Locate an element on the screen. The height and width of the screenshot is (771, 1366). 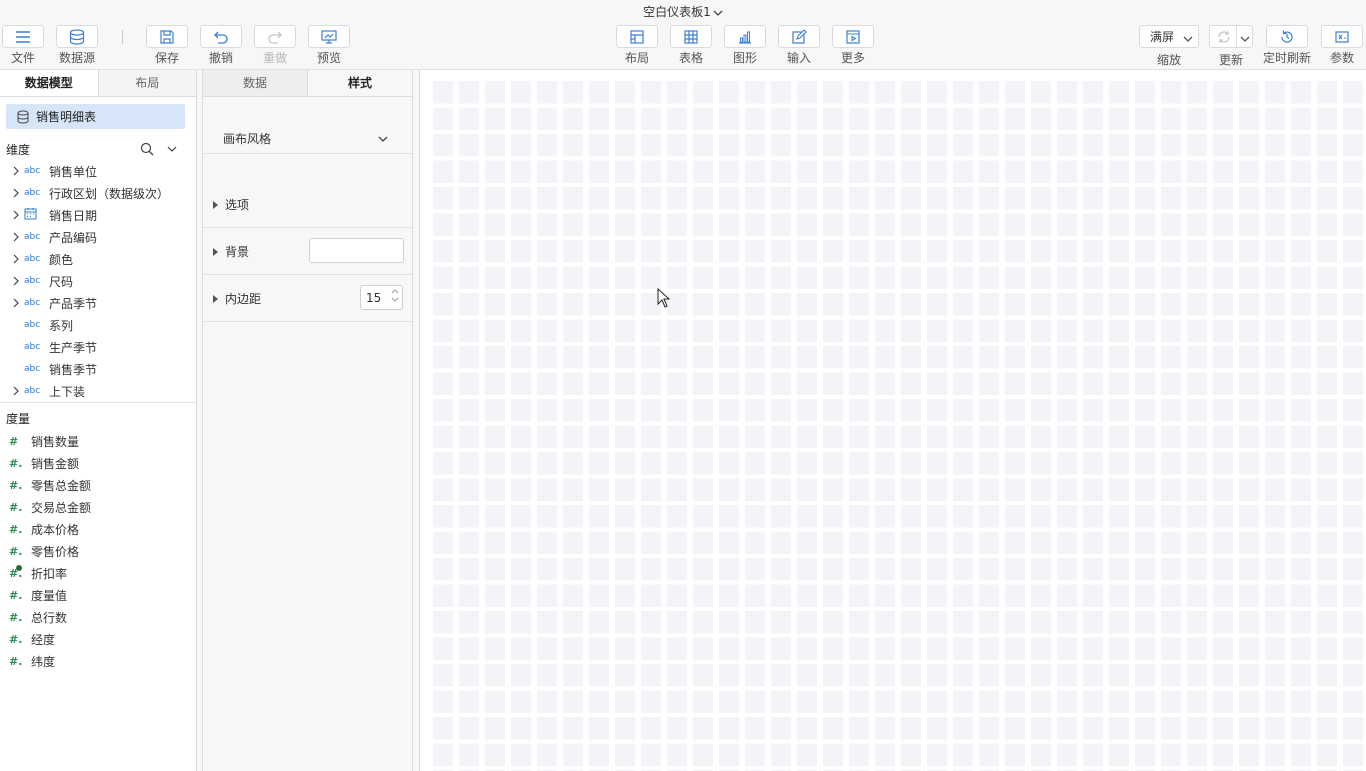
measure-name: 交易总金额 is located at coordinates (61, 507).